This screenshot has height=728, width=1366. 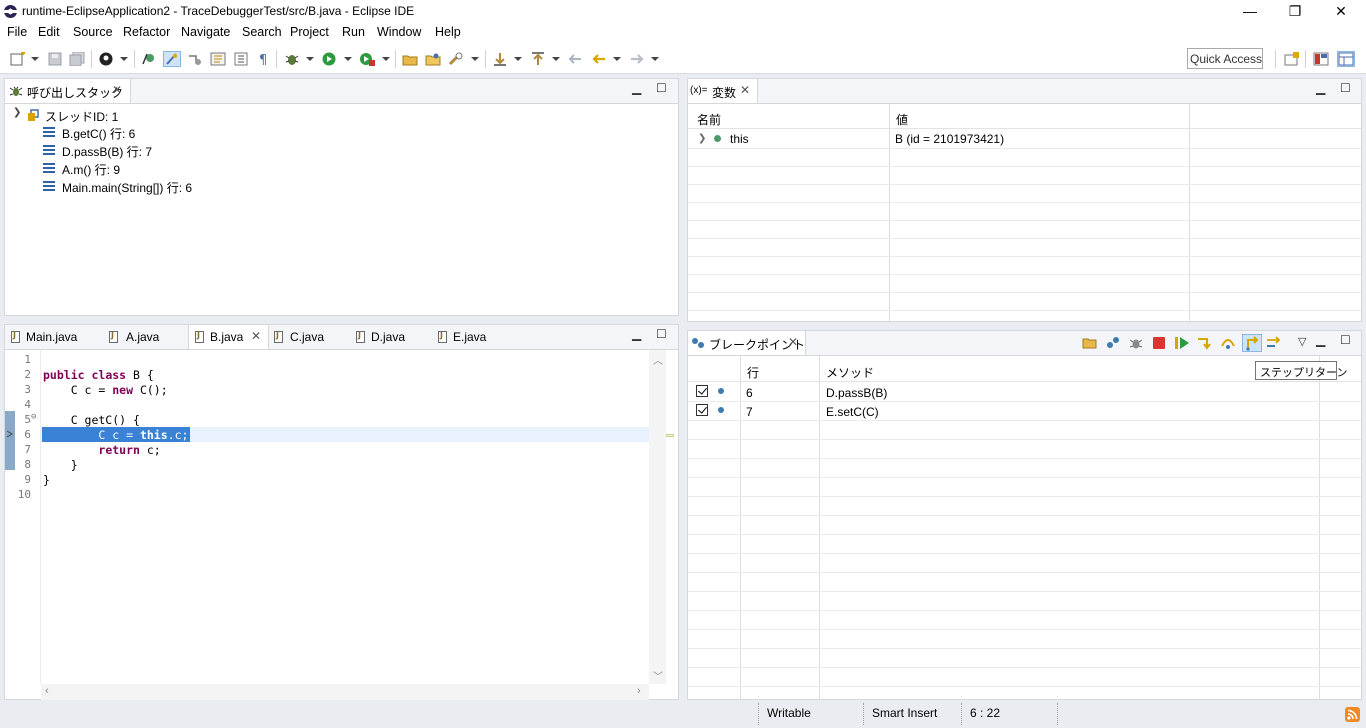 What do you see at coordinates (904, 713) in the screenshot?
I see `status-insert-mode: Smart Insert` at bounding box center [904, 713].